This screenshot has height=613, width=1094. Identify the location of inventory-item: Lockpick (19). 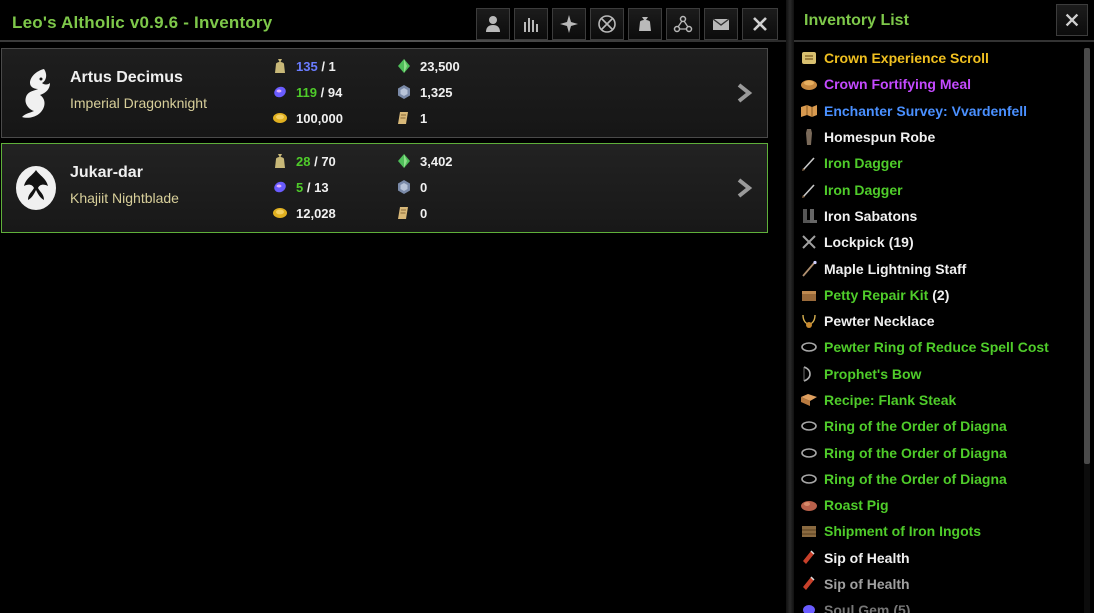
(941, 242).